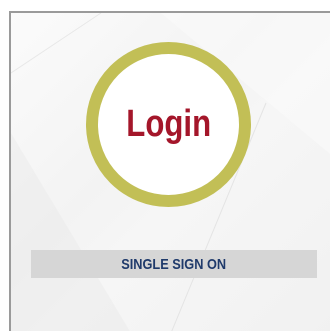 The width and height of the screenshot is (330, 331). I want to click on single-sign-on-label: SINGLE SIGN ON, so click(174, 264).